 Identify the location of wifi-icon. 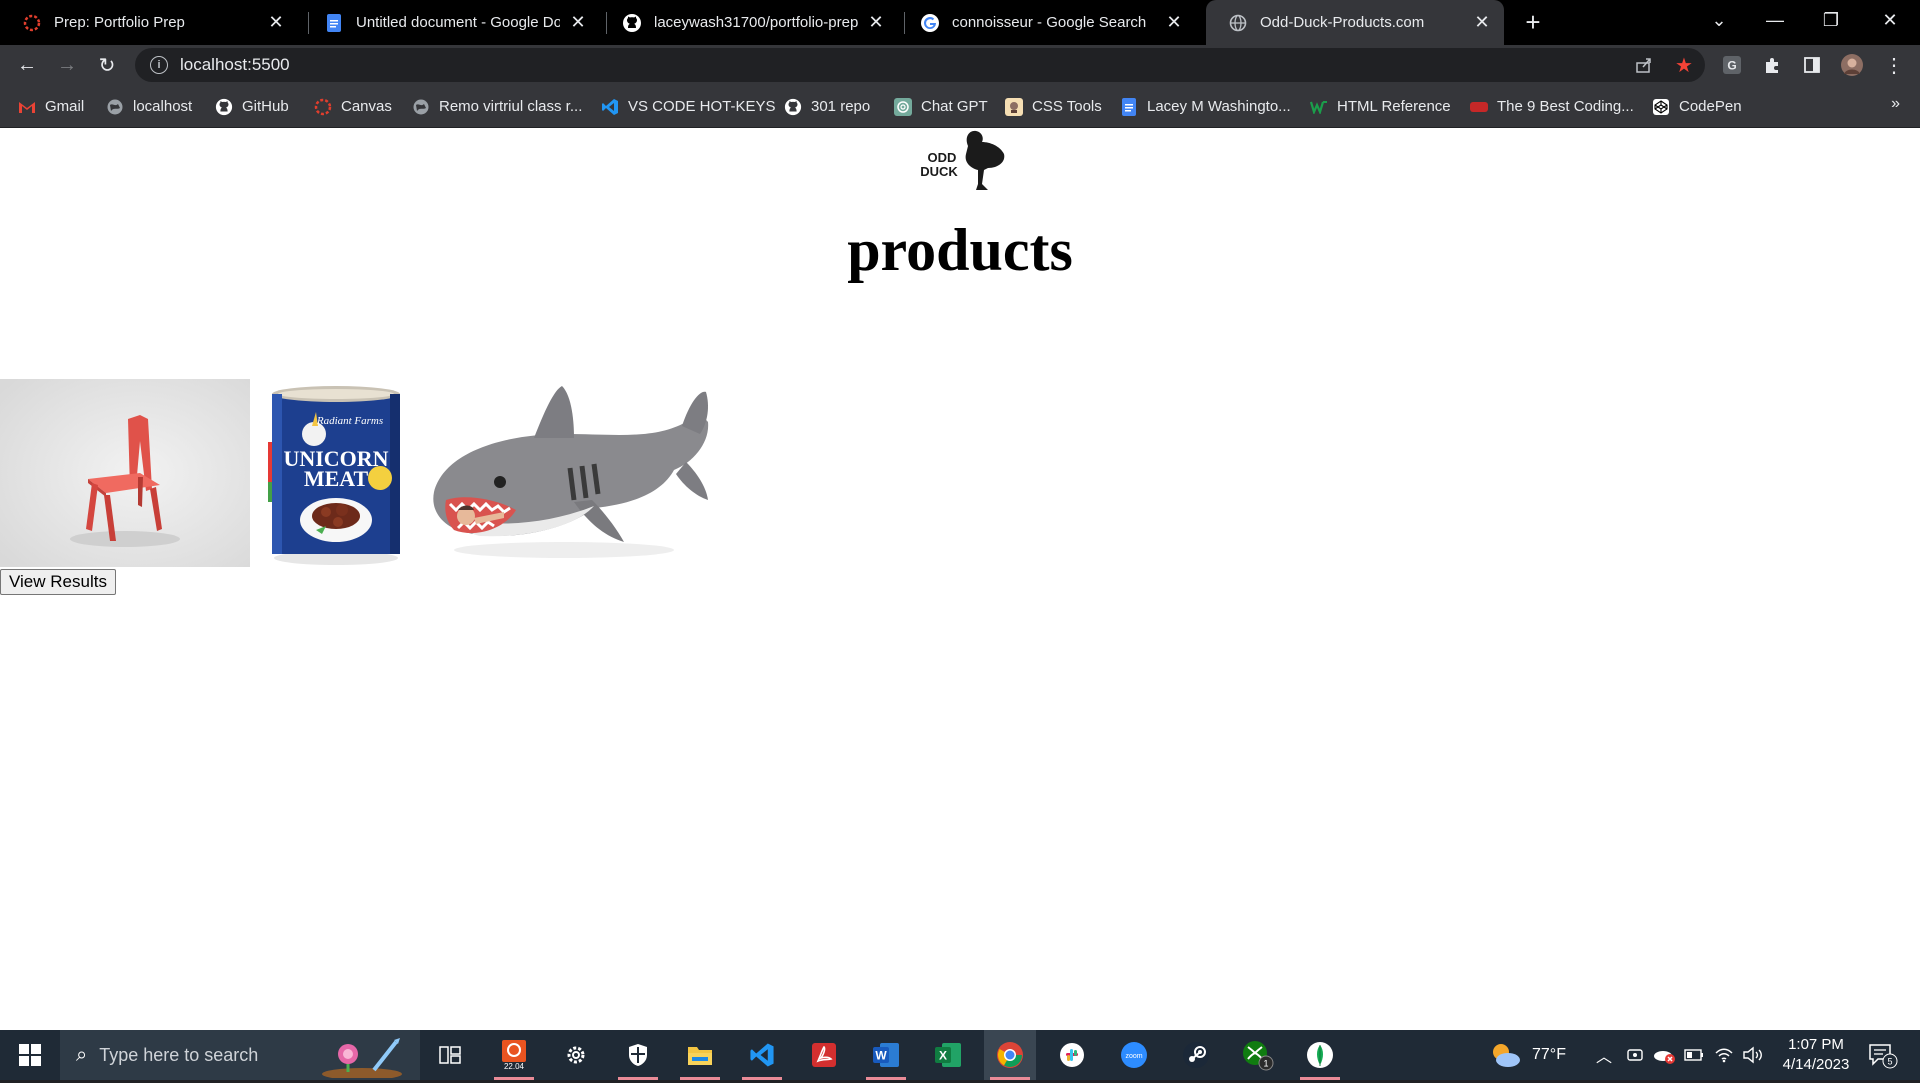
(1724, 1055).